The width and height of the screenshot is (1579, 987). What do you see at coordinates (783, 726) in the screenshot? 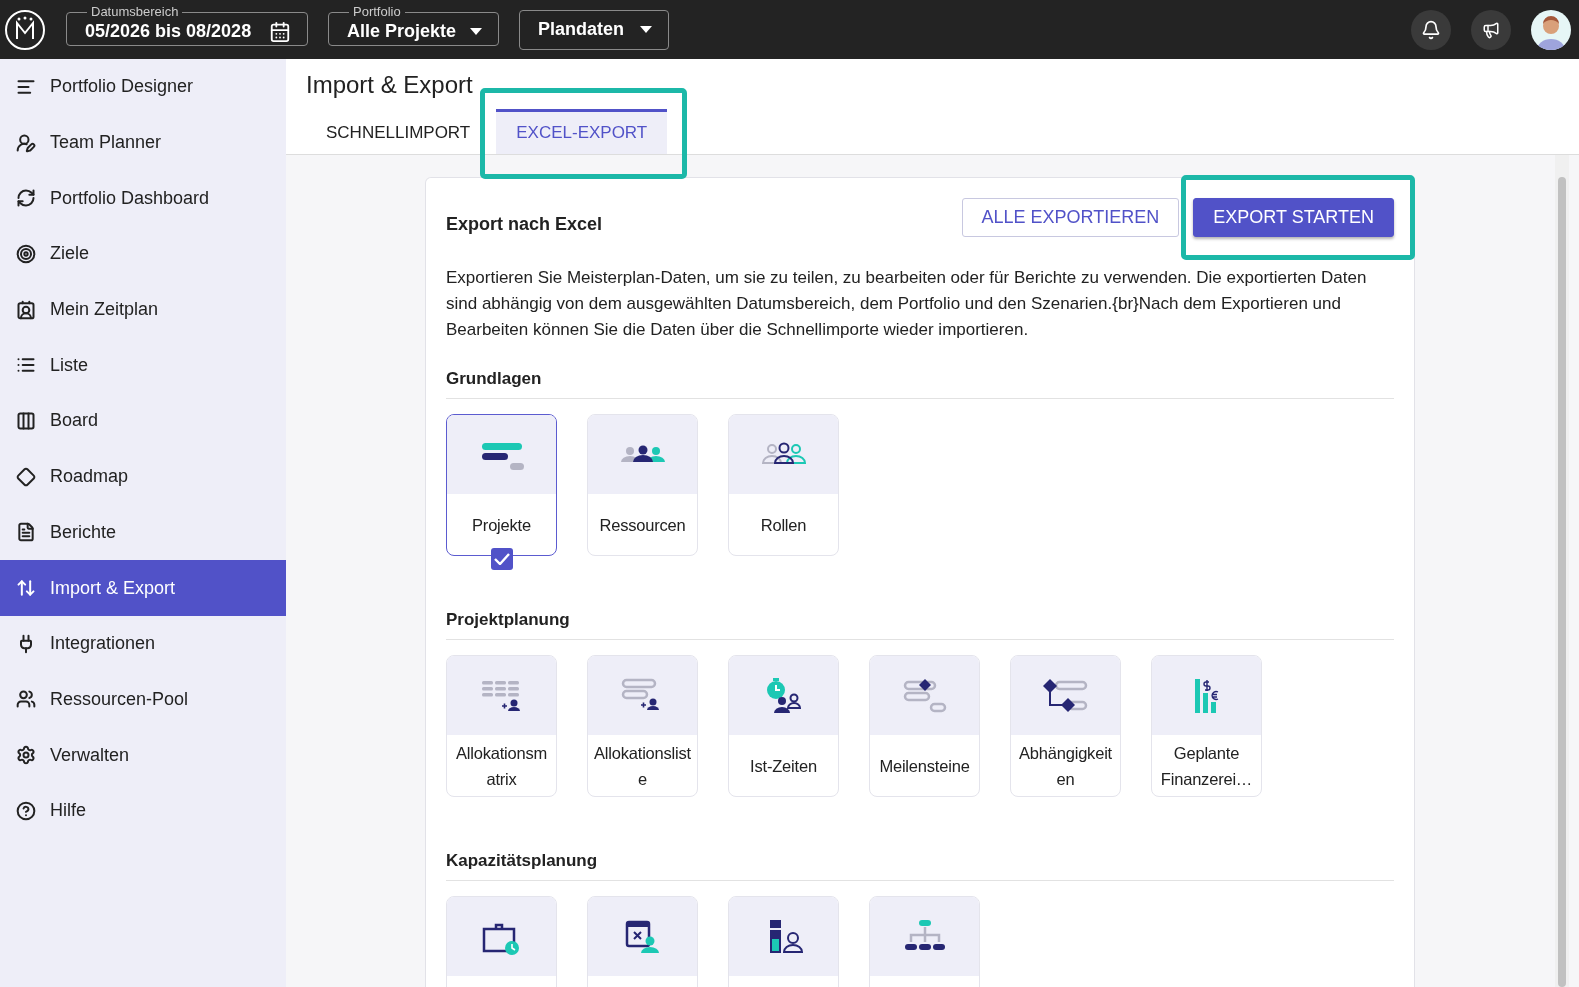
I see `export-tile: Ist-Zeiten` at bounding box center [783, 726].